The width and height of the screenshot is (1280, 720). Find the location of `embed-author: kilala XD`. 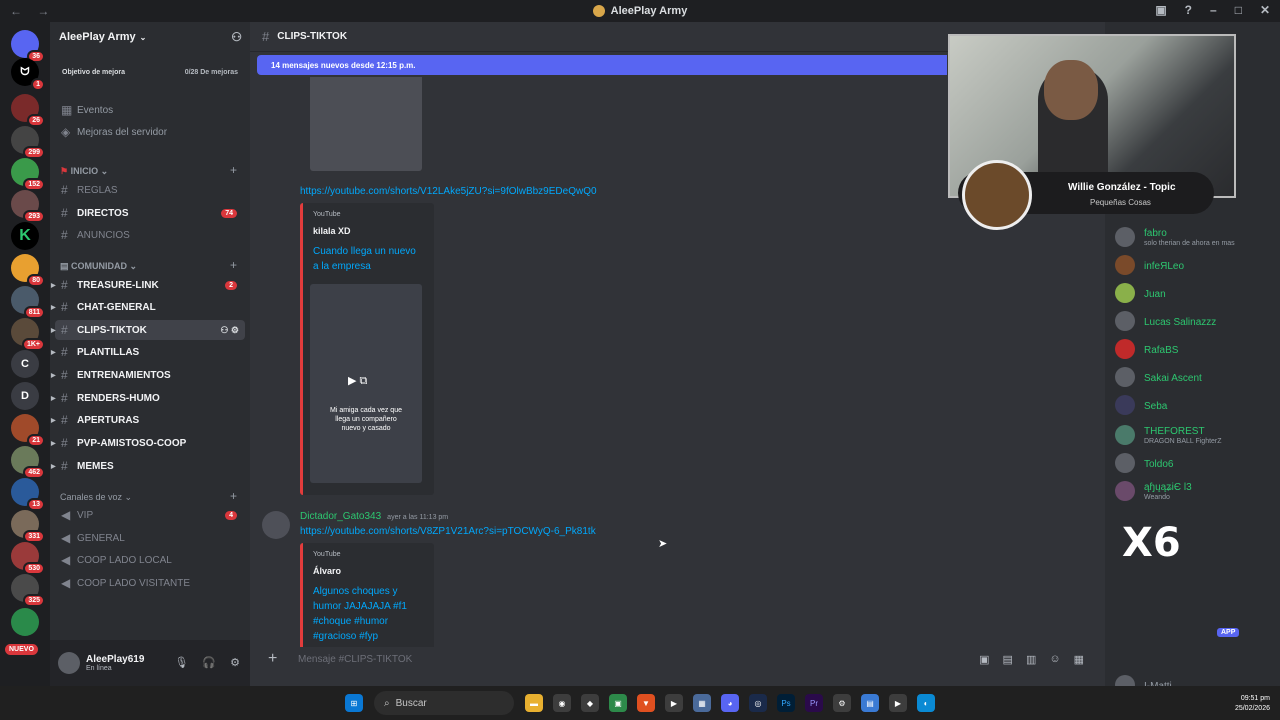

embed-author: kilala XD is located at coordinates (368, 231).